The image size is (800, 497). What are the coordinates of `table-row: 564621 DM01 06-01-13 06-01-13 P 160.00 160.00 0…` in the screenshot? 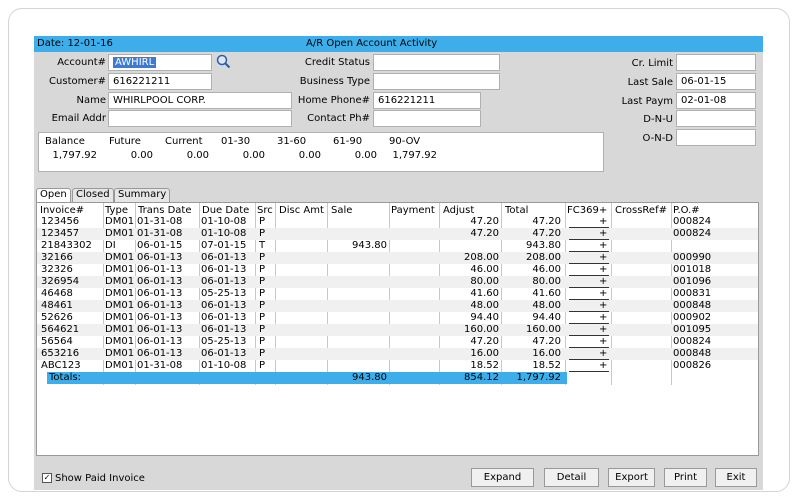 It's located at (397, 330).